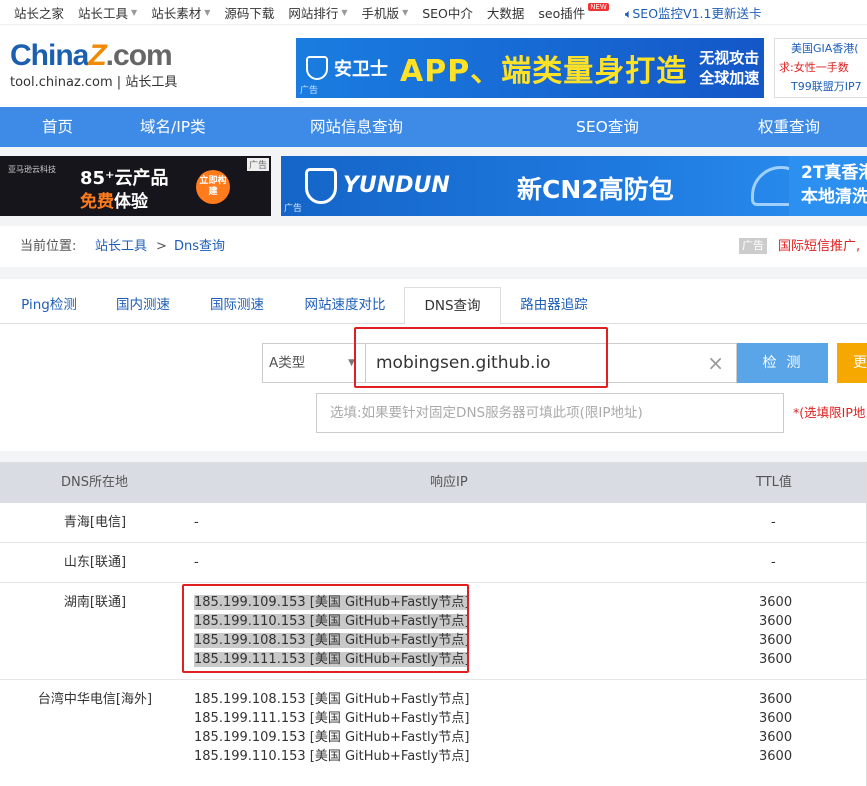 This screenshot has width=867, height=786. What do you see at coordinates (774, 482) in the screenshot?
I see `header-ttl: TTL值` at bounding box center [774, 482].